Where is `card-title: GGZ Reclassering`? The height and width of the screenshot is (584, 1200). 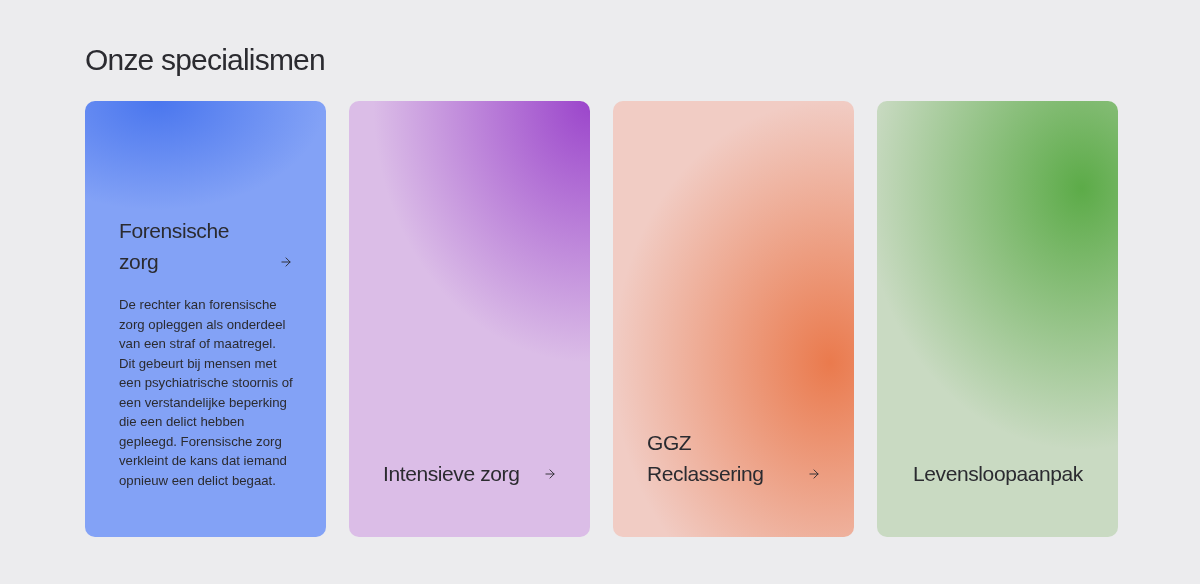 card-title: GGZ Reclassering is located at coordinates (706, 458).